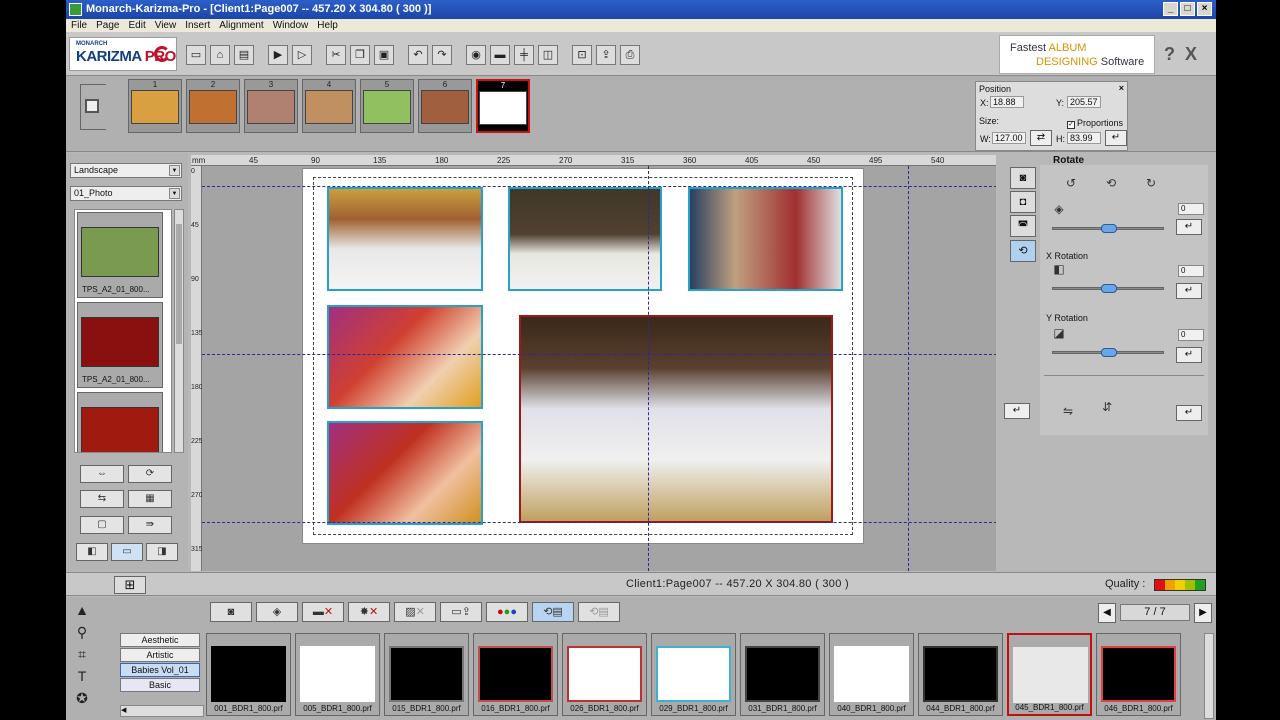 The width and height of the screenshot is (1280, 720). I want to click on redo-icon: ↷, so click(442, 55).